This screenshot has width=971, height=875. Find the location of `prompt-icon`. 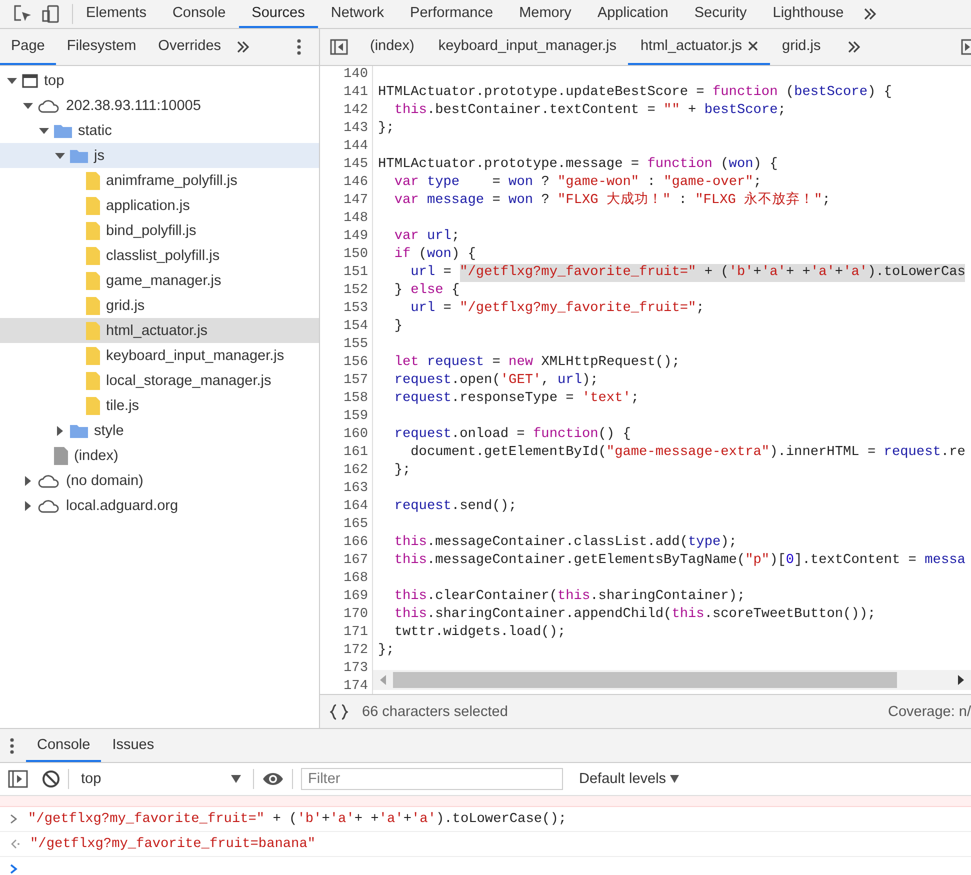

prompt-icon is located at coordinates (14, 869).